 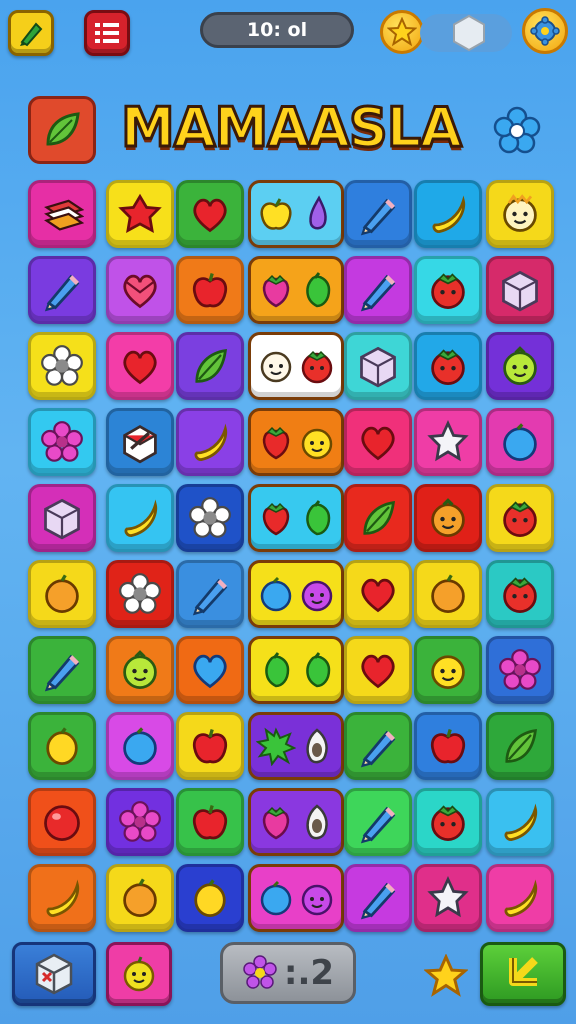 I want to click on apple-button, so click(x=139, y=974).